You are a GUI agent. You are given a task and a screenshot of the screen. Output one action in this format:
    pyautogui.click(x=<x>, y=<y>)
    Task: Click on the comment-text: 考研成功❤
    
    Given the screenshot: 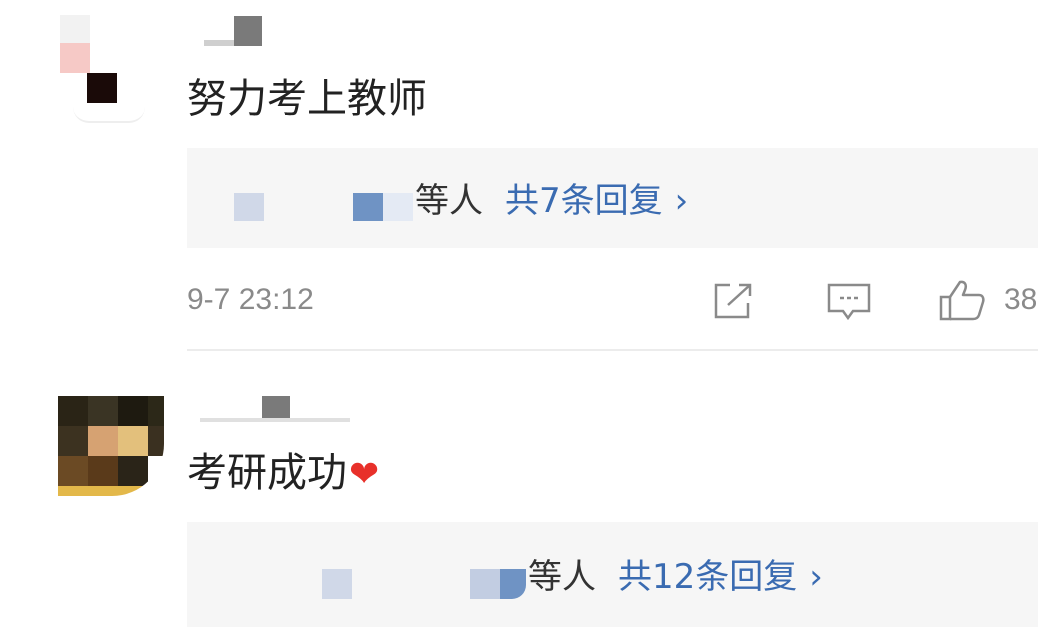 What is the action you would take?
    pyautogui.click(x=283, y=473)
    